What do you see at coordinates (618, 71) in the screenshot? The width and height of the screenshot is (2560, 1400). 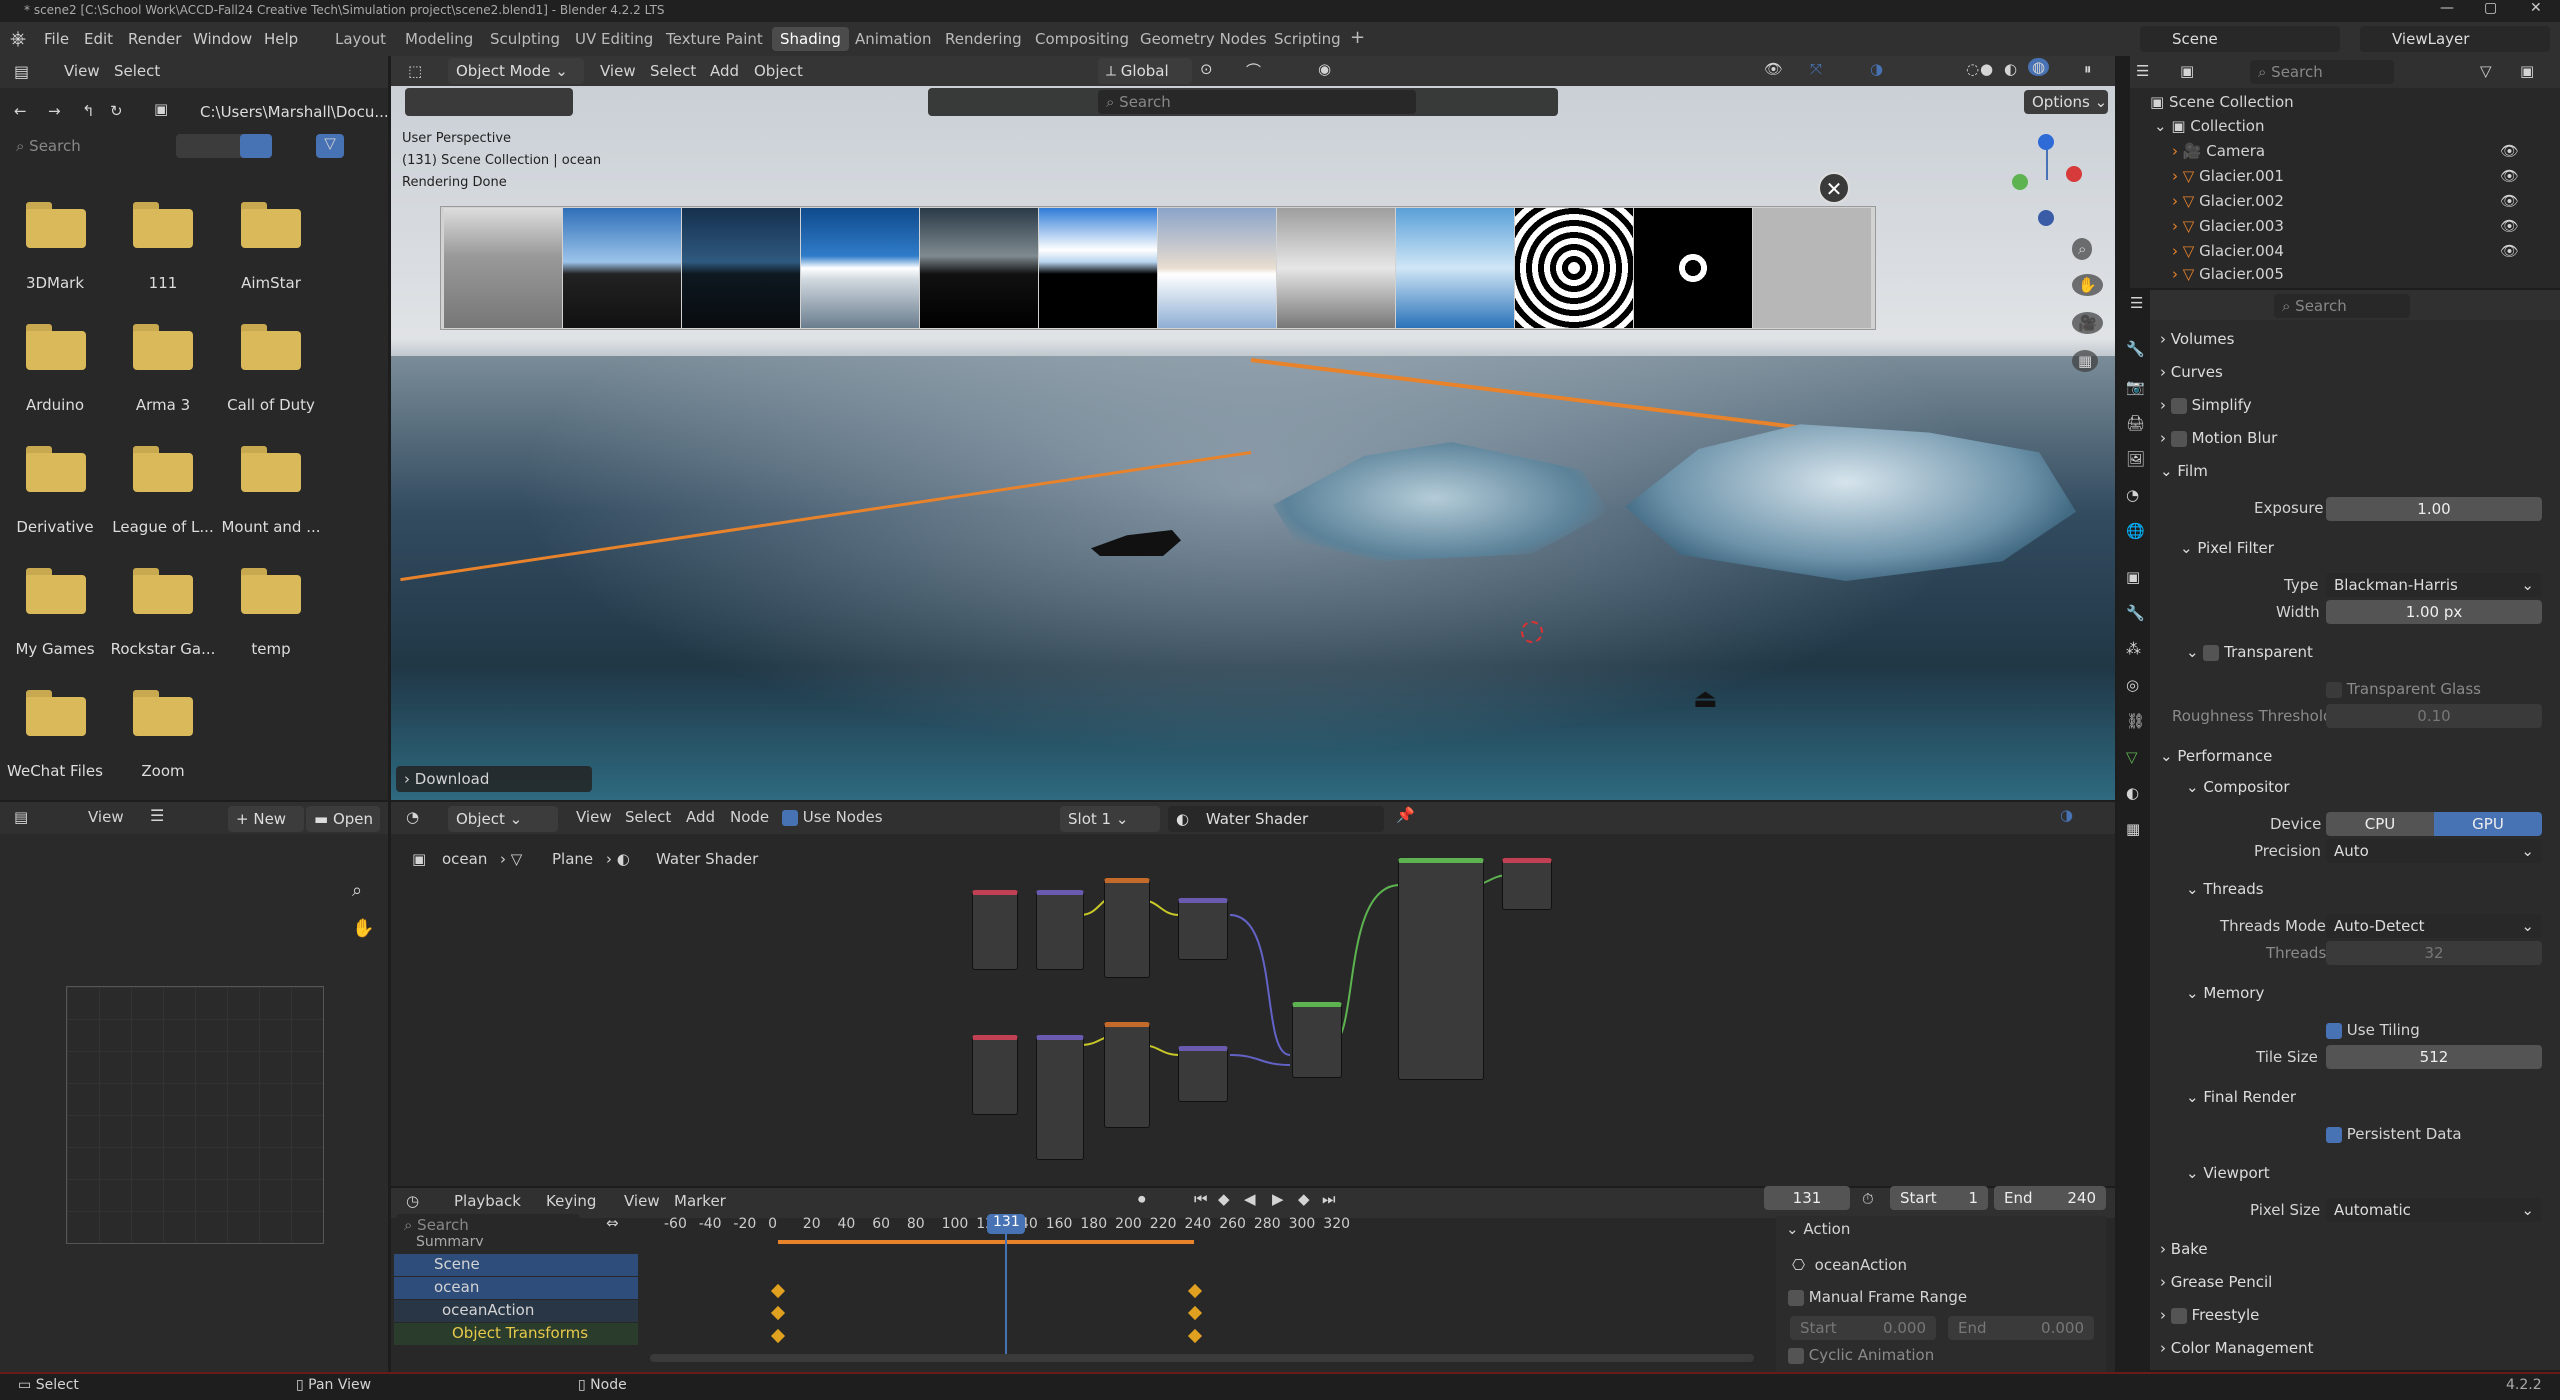 I see `vp-view-menu: View` at bounding box center [618, 71].